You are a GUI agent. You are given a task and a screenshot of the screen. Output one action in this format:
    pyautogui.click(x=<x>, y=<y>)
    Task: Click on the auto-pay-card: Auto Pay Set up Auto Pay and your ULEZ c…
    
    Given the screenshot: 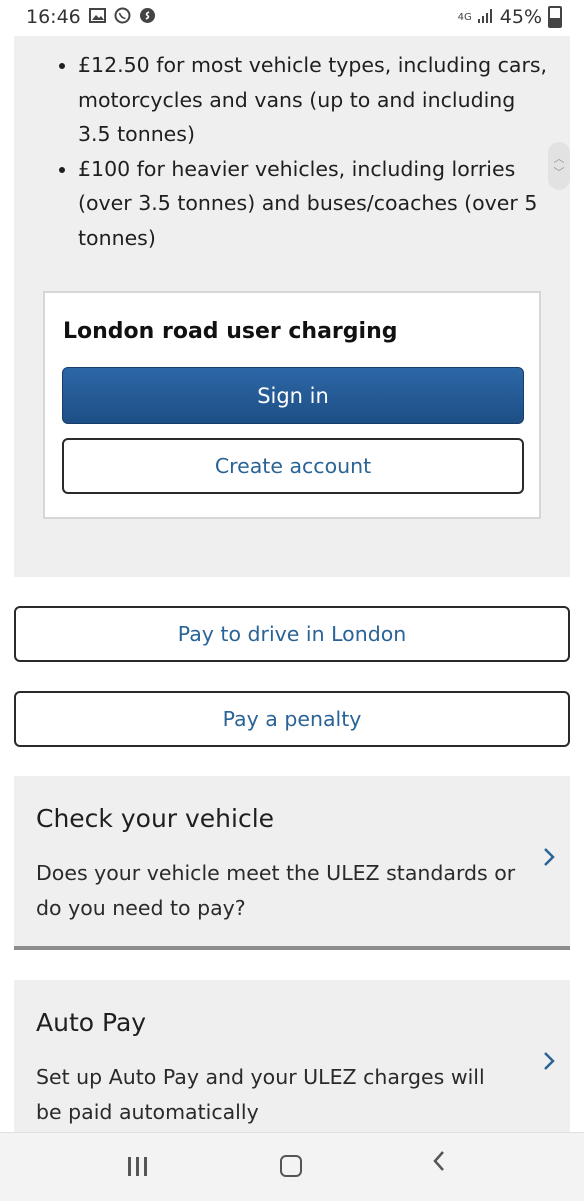 What is the action you would take?
    pyautogui.click(x=292, y=1056)
    